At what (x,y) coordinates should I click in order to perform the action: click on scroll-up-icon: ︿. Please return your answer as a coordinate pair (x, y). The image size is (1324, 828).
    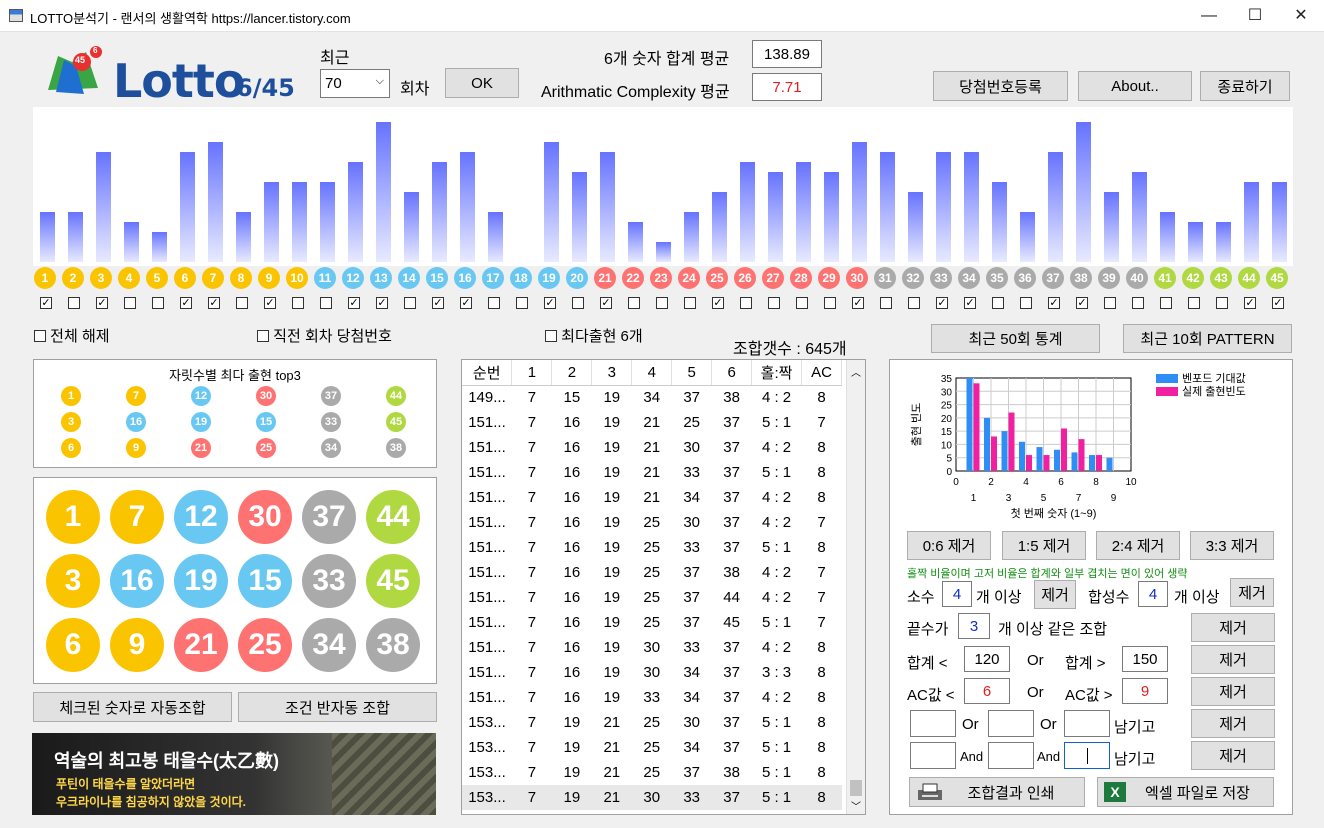
    Looking at the image, I should click on (856, 371).